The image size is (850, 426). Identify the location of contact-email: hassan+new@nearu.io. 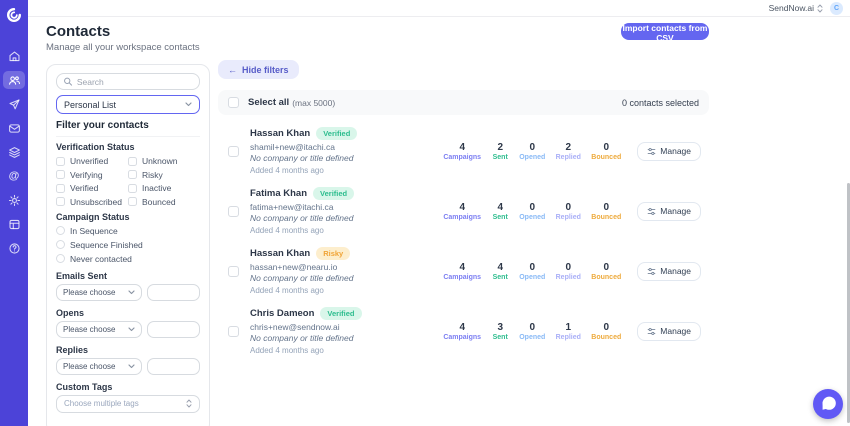
(294, 267).